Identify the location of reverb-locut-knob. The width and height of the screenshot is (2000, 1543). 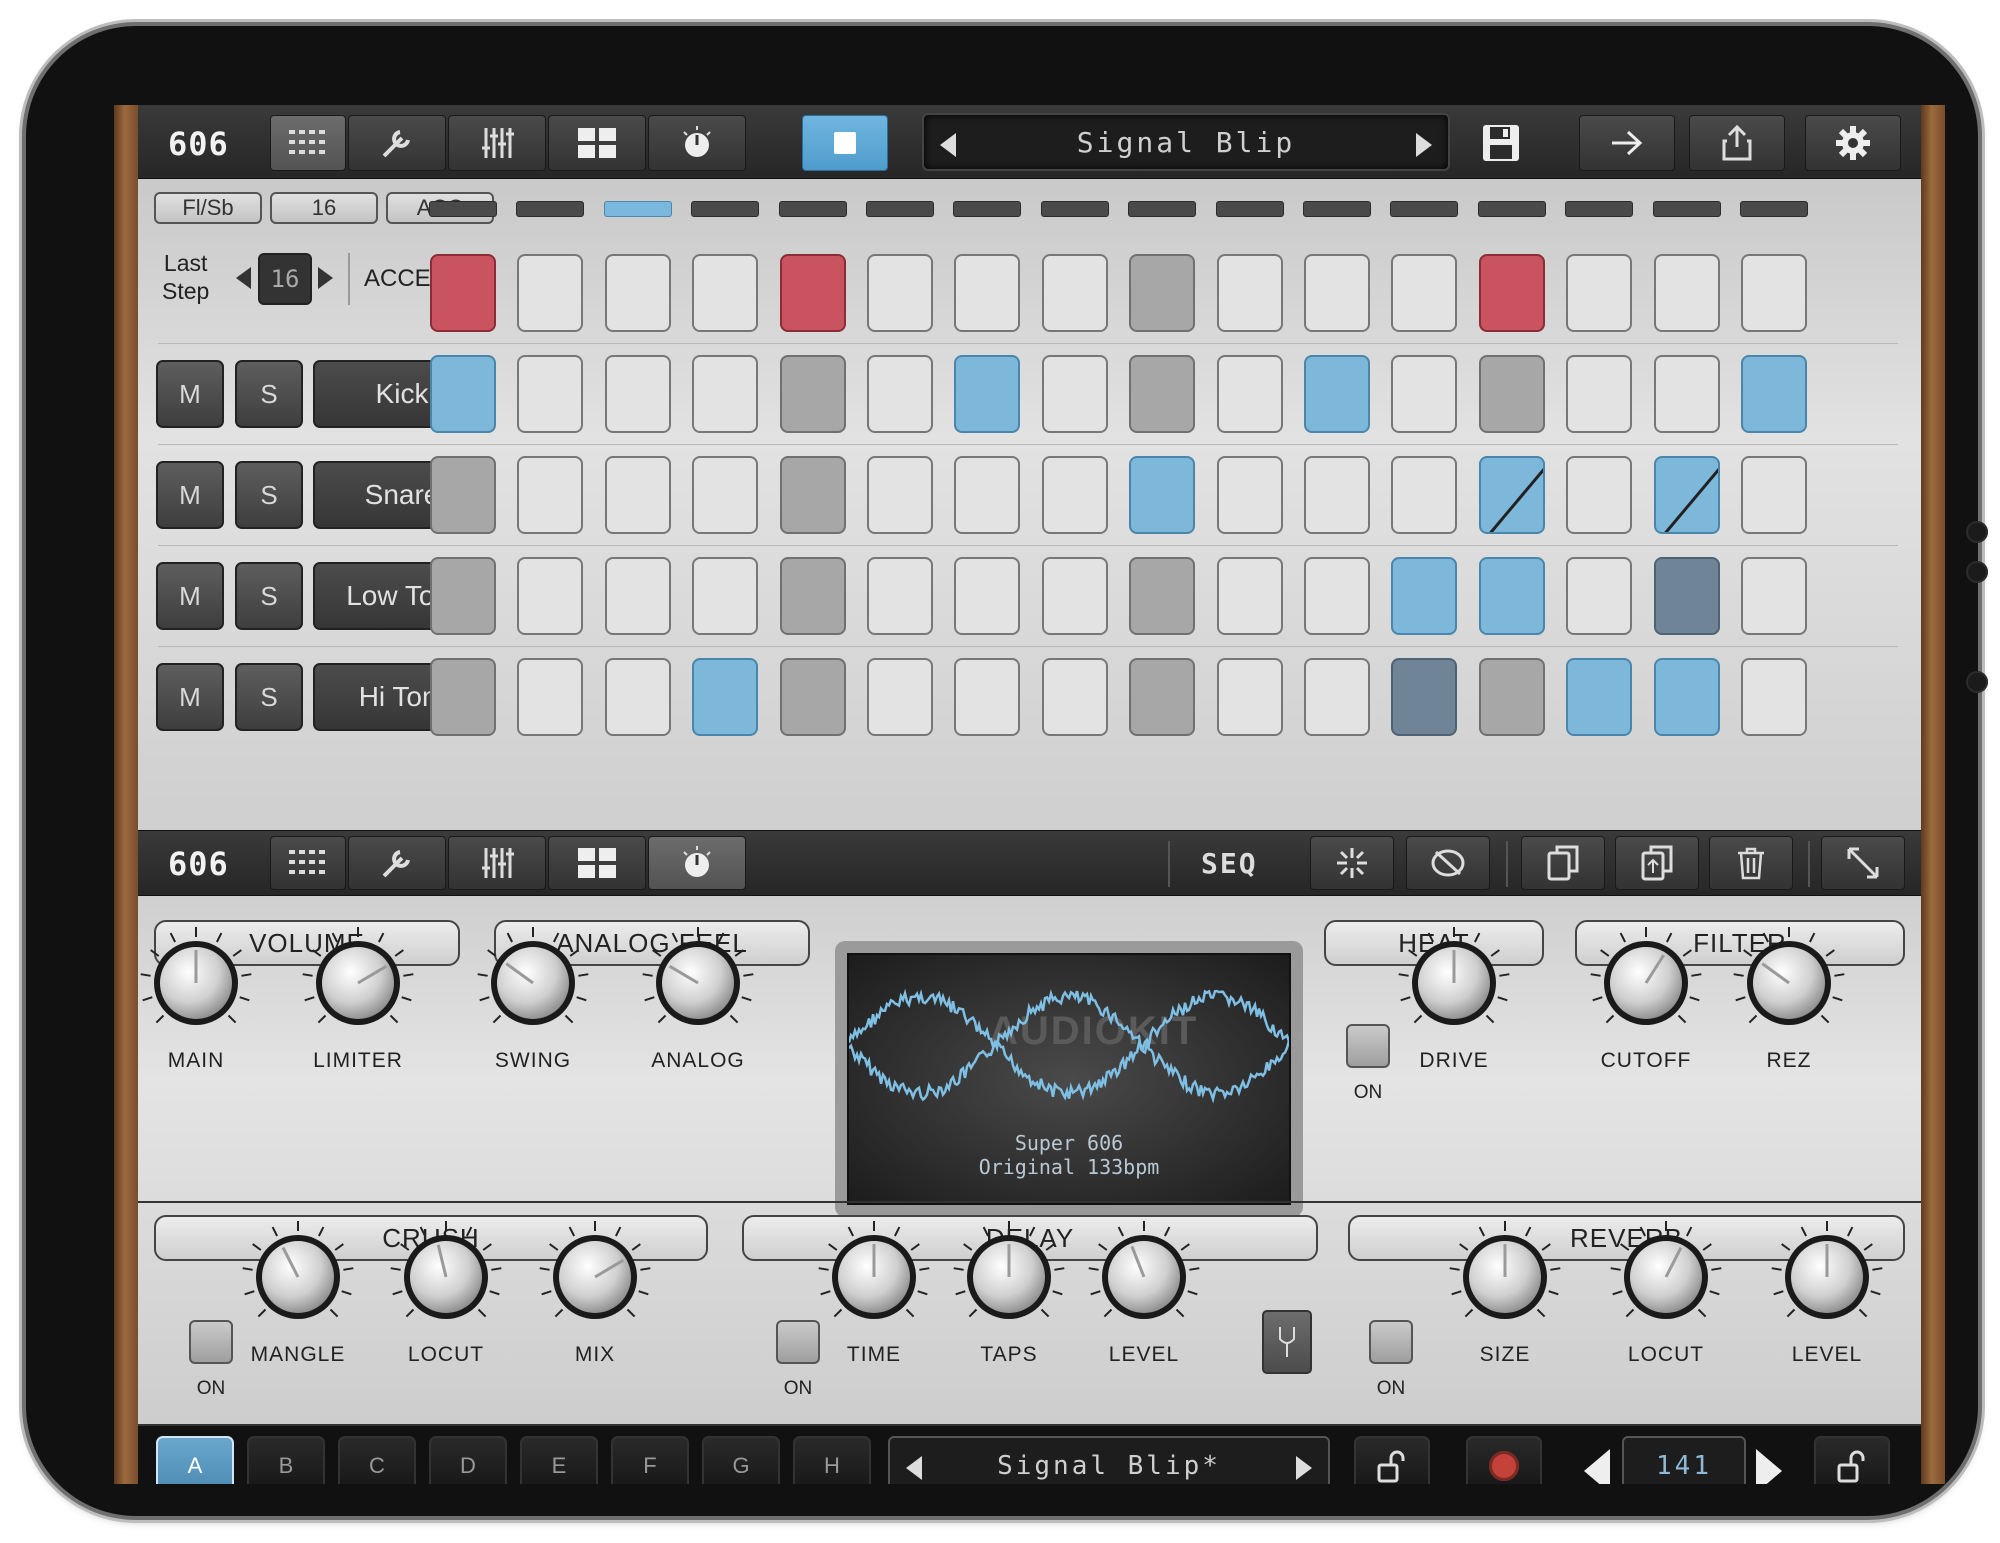
(1666, 1277).